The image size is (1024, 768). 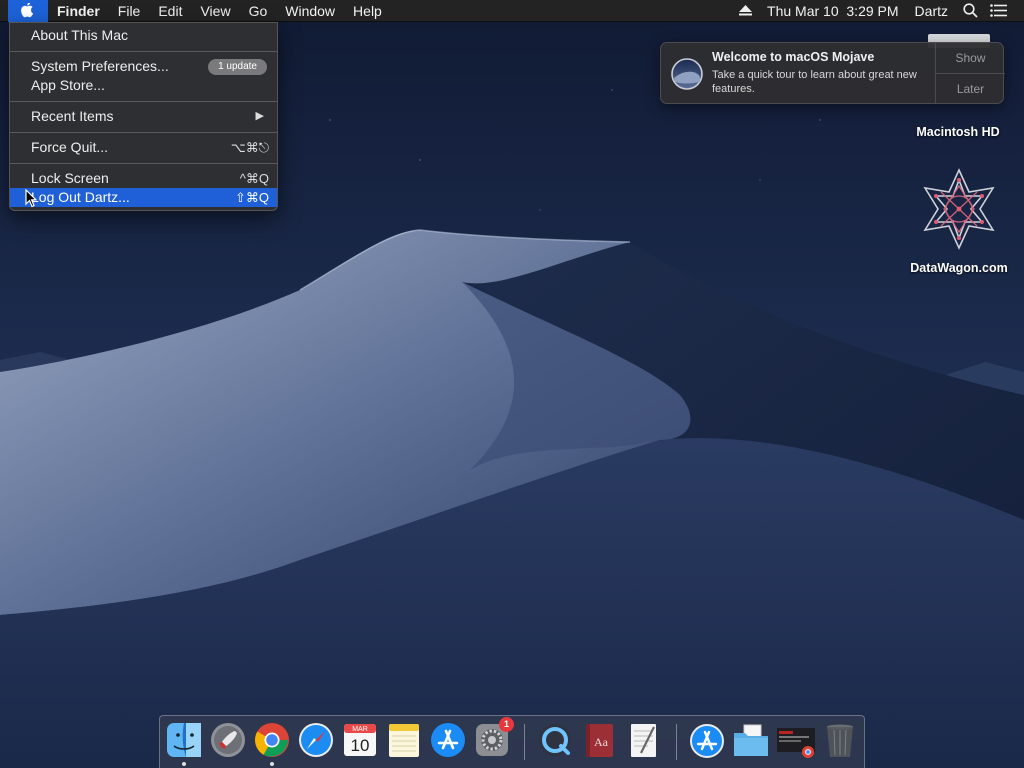 I want to click on menu-item-label: Lock Screen, so click(x=70, y=178).